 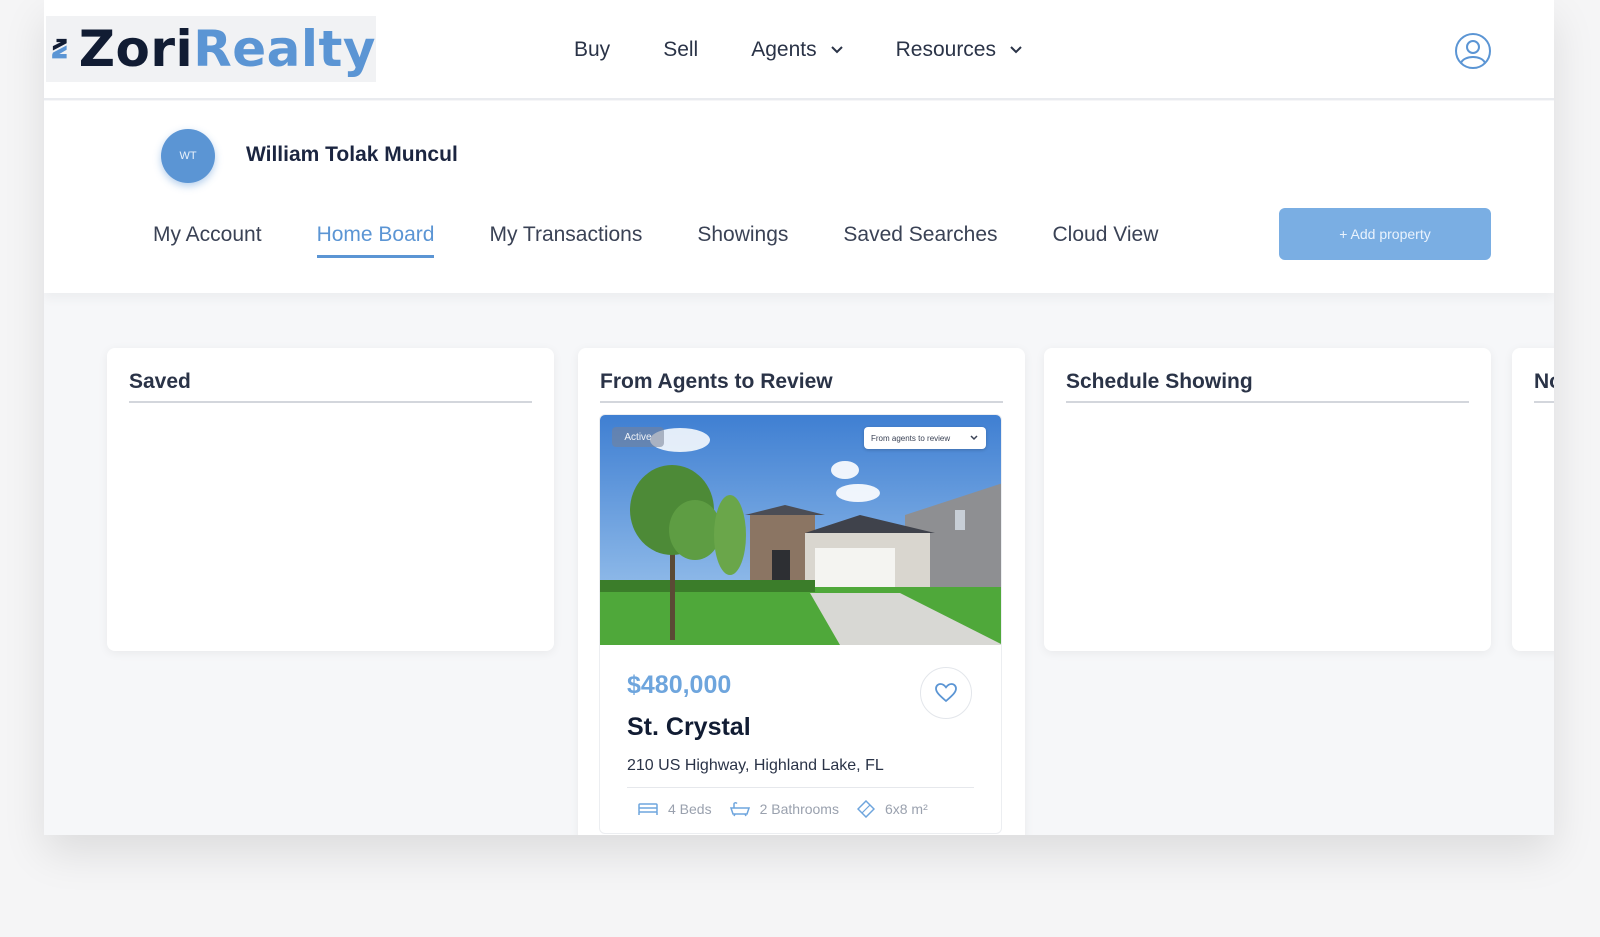 What do you see at coordinates (800, 530) in the screenshot?
I see `property-photo` at bounding box center [800, 530].